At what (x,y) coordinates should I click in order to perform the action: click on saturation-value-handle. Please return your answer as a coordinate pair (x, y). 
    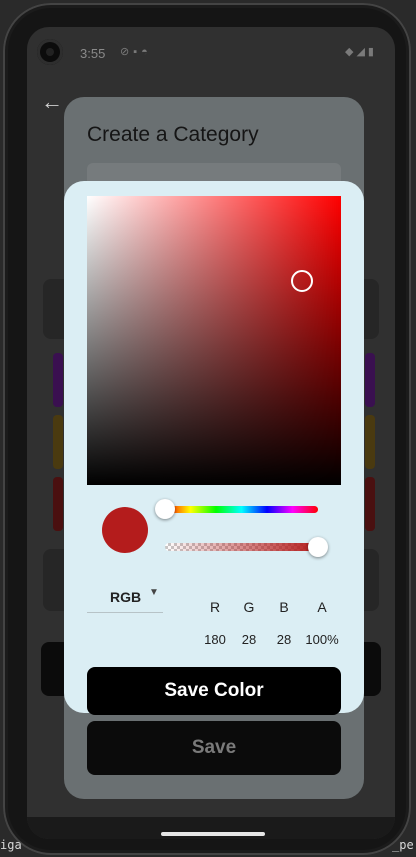
    Looking at the image, I should click on (302, 281).